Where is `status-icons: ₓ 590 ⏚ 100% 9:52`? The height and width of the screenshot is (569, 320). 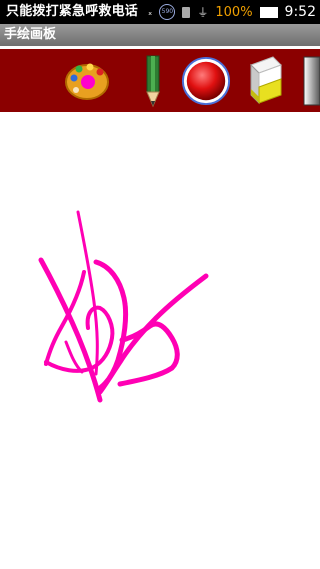
status-icons: ₓ 590 ⏚ 100% 9:52 is located at coordinates (232, 12).